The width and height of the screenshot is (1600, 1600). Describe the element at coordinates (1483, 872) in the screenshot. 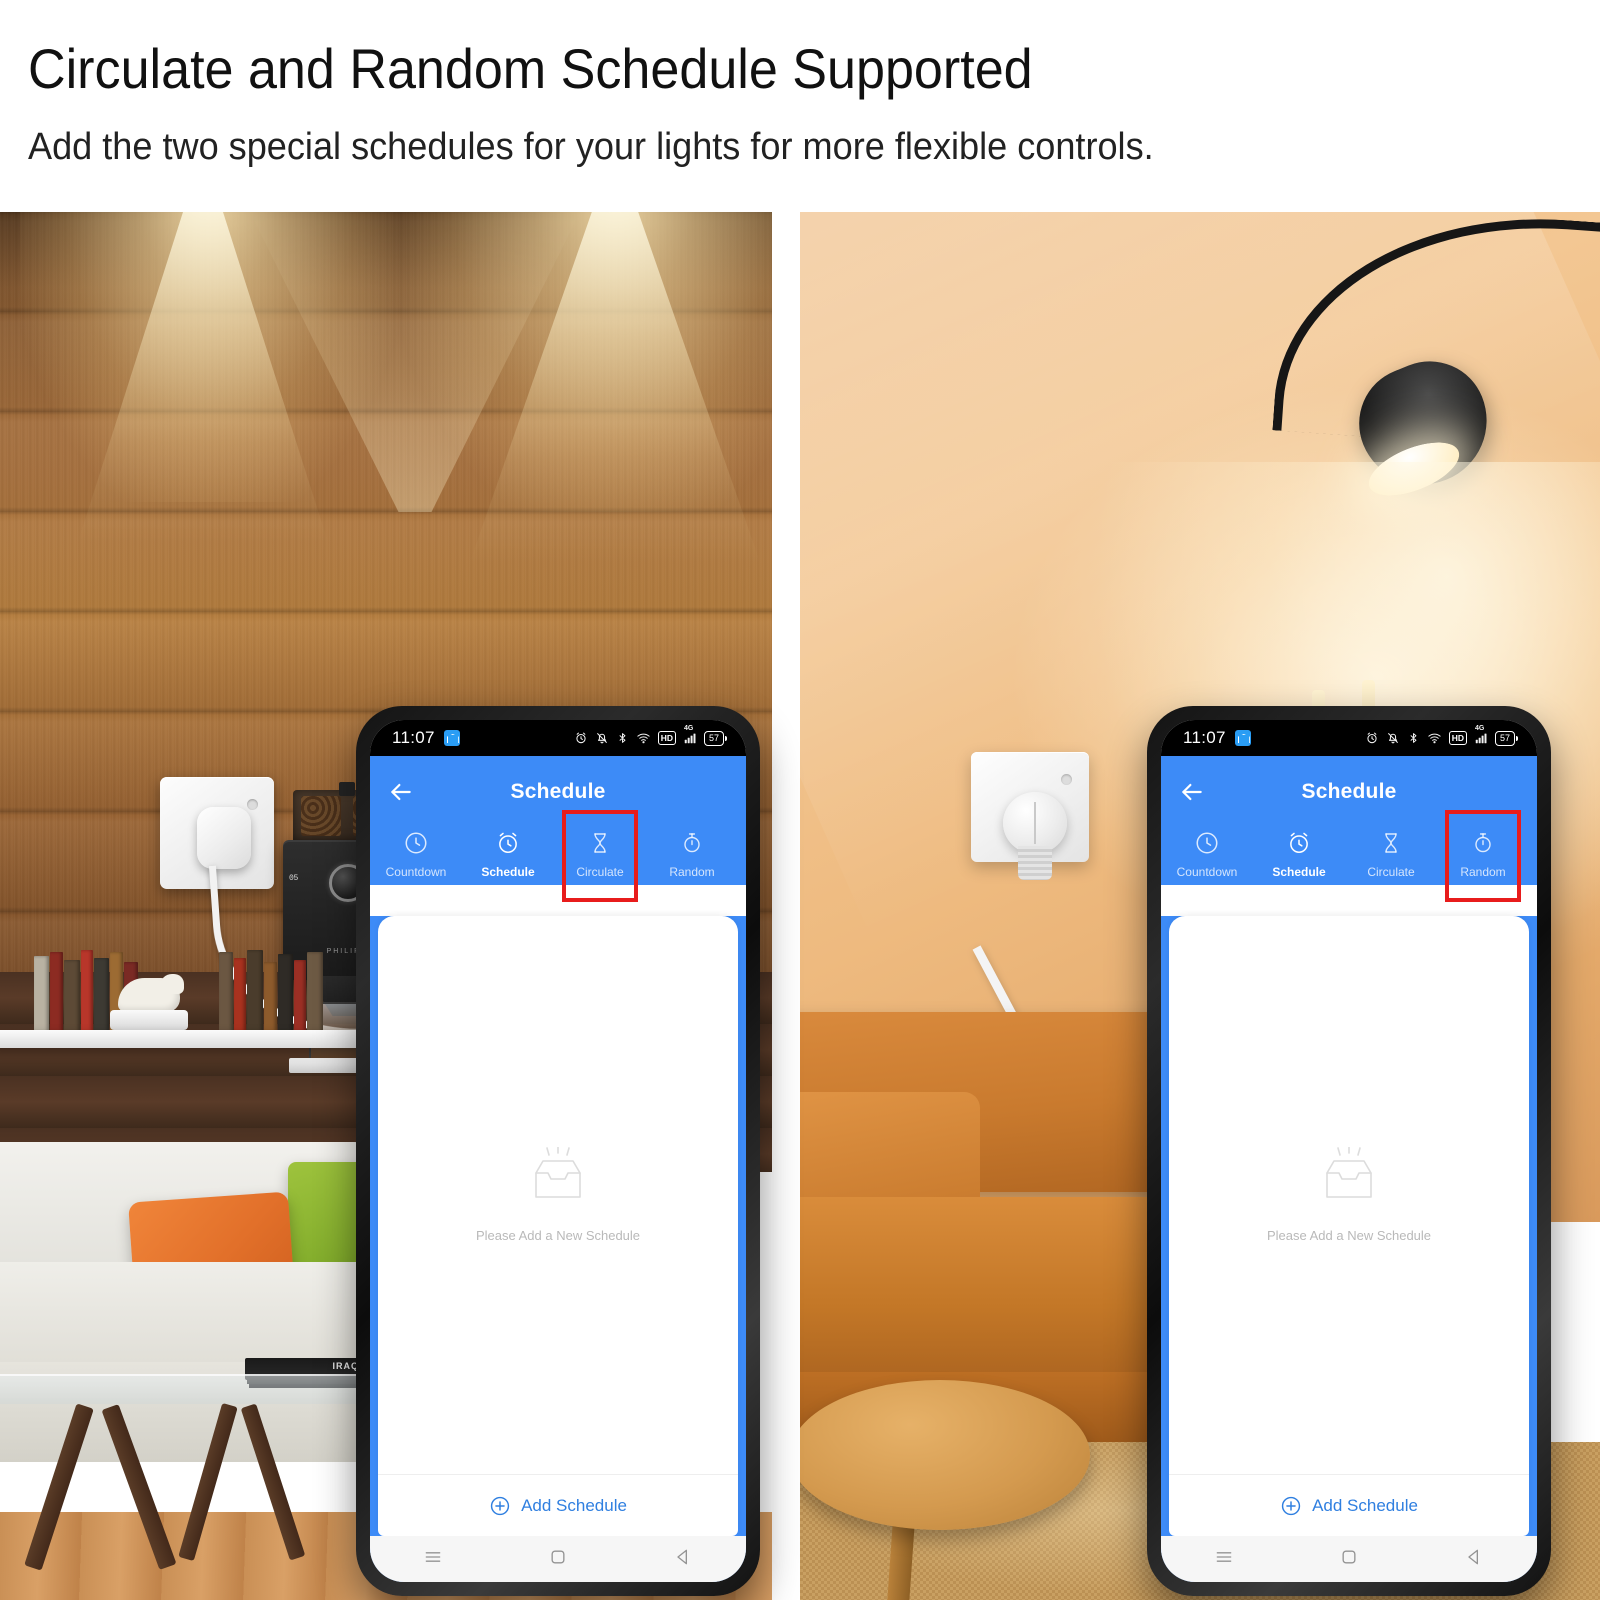

I see `tab-label: Random` at that location.